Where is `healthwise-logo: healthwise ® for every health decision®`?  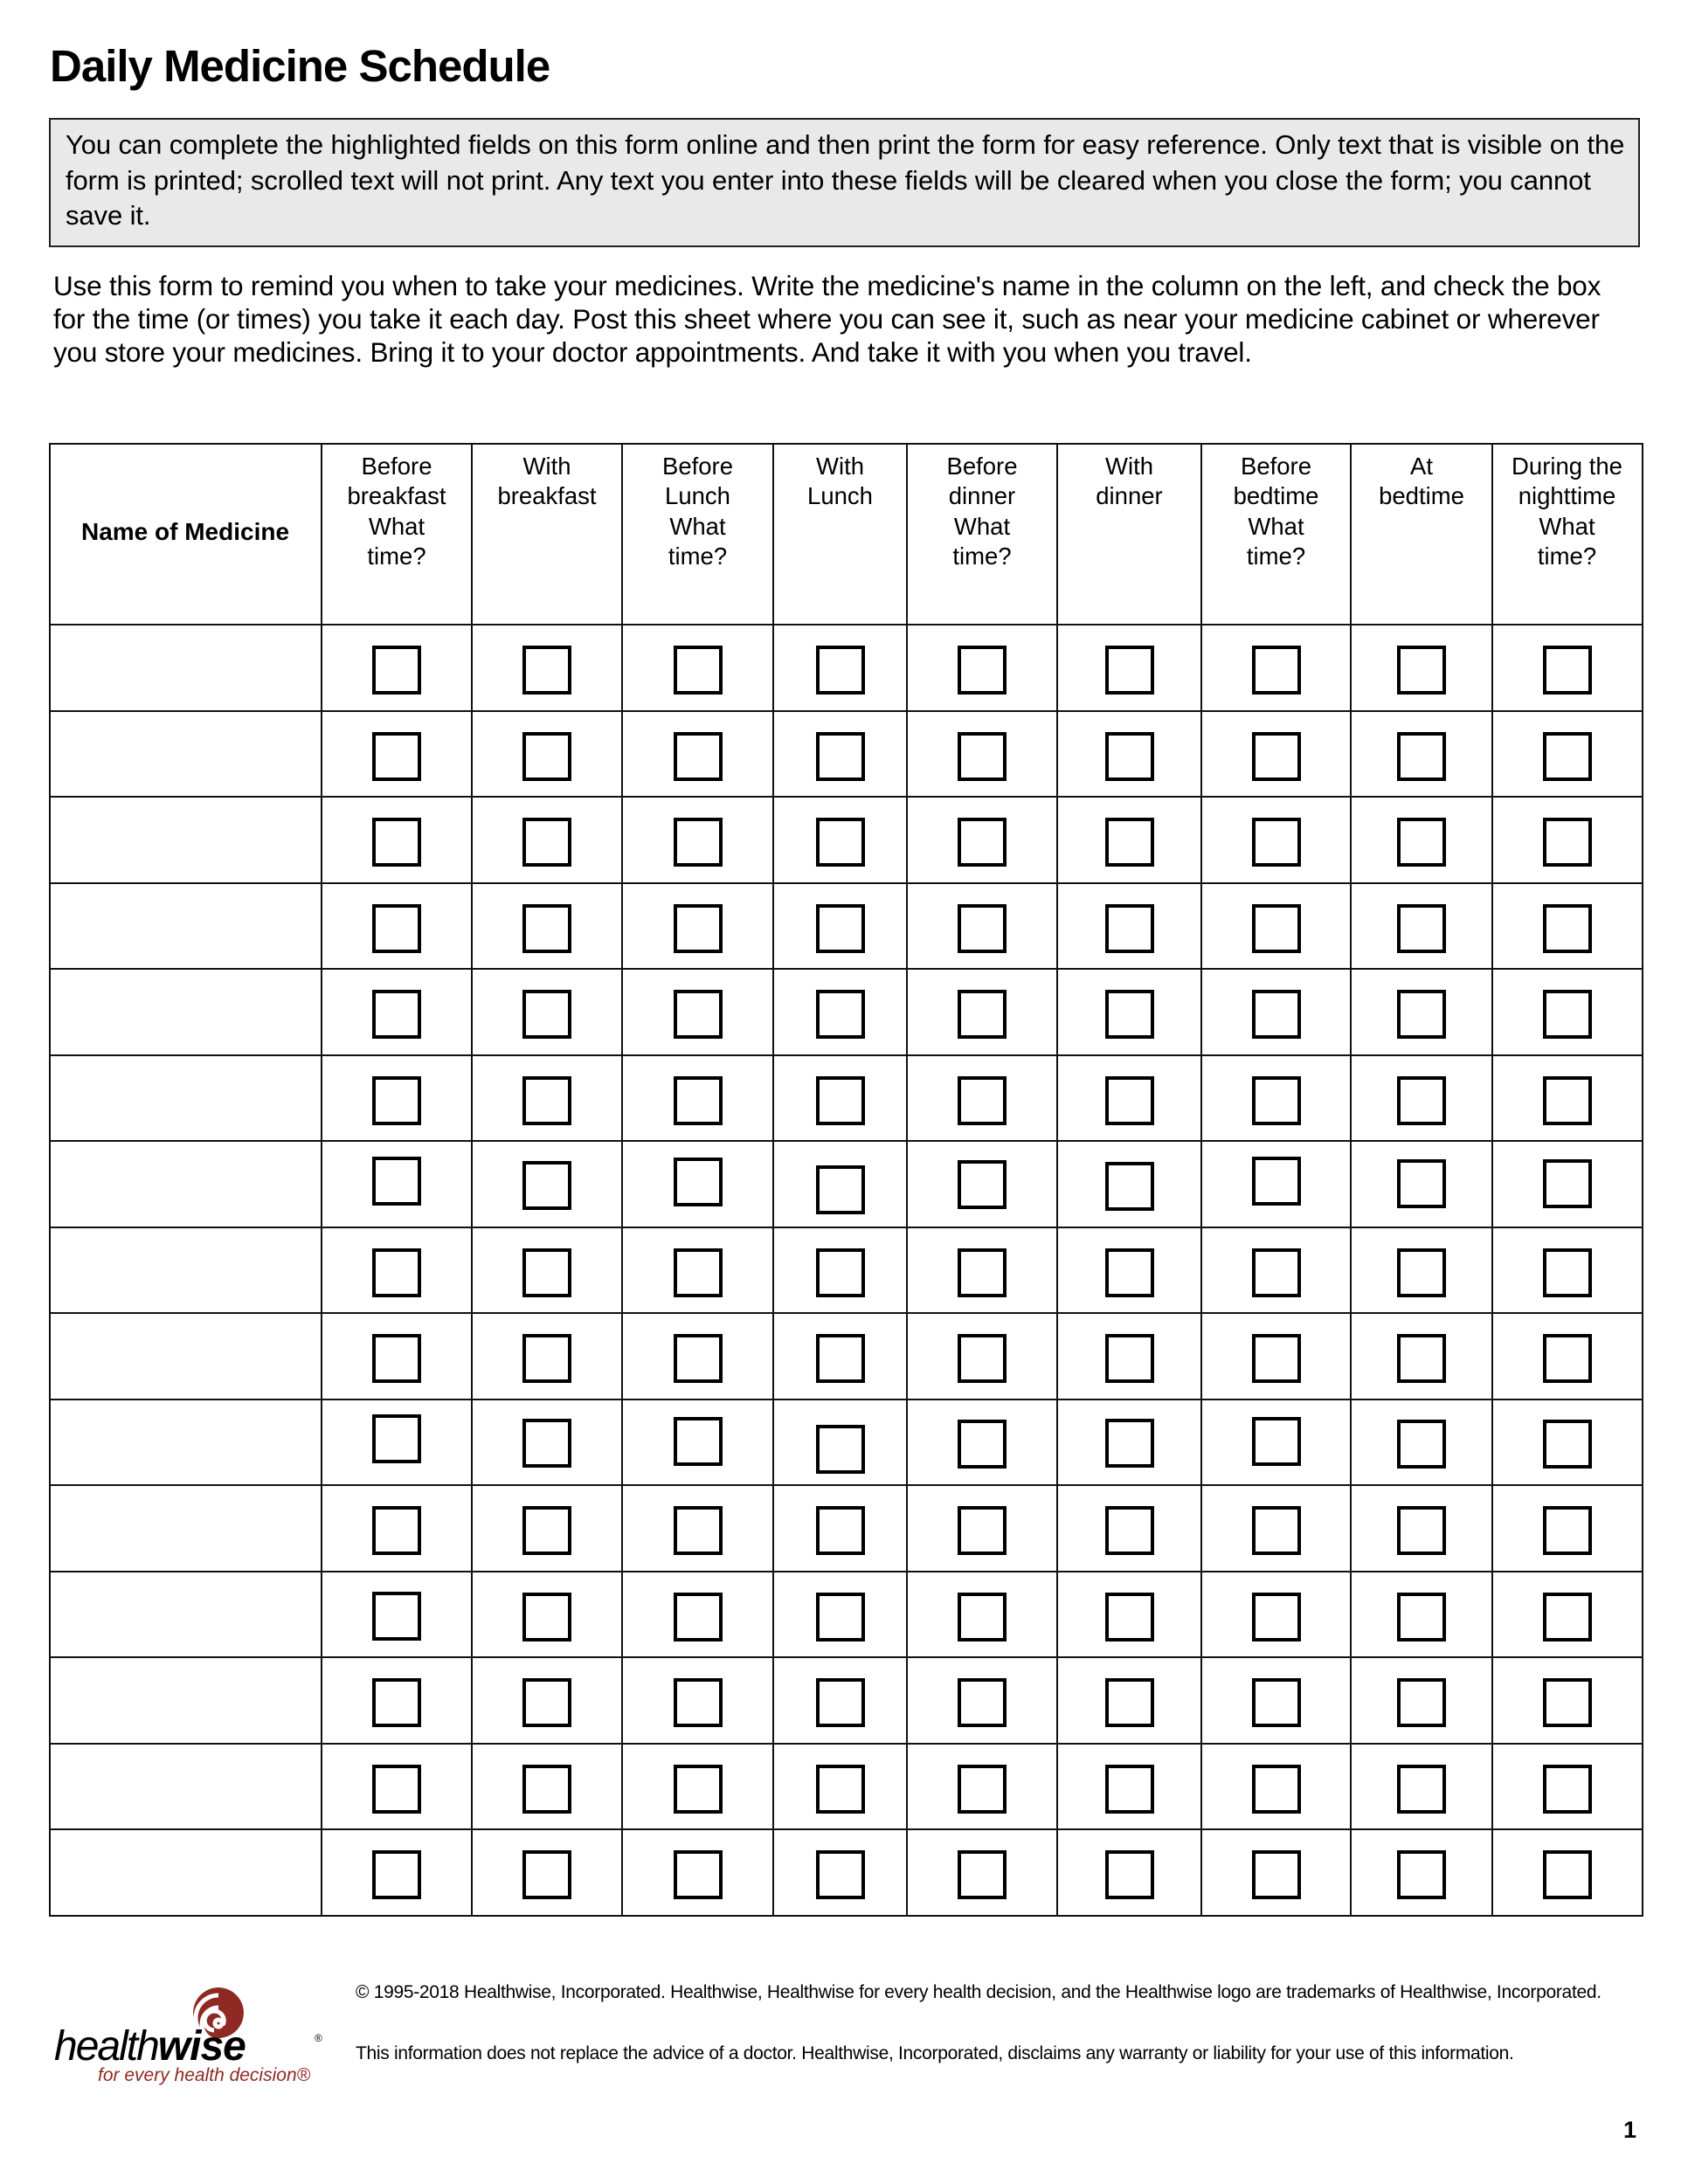
healthwise-logo: healthwise ® for every health decision® is located at coordinates (192, 2040).